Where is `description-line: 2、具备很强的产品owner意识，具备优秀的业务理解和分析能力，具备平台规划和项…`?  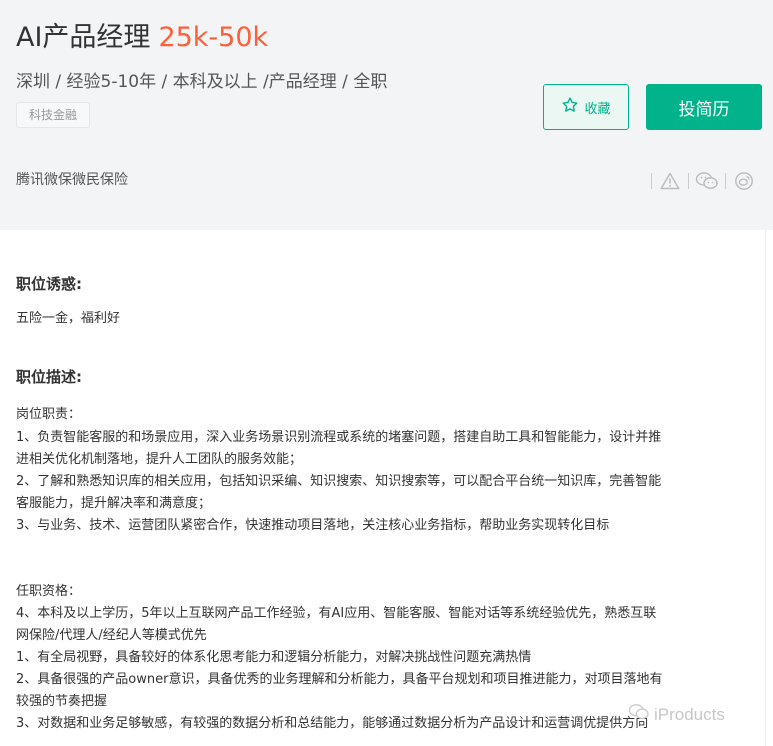 description-line: 2、具备很强的产品owner意识，具备优秀的业务理解和分析能力，具备平台规划和项… is located at coordinates (339, 679).